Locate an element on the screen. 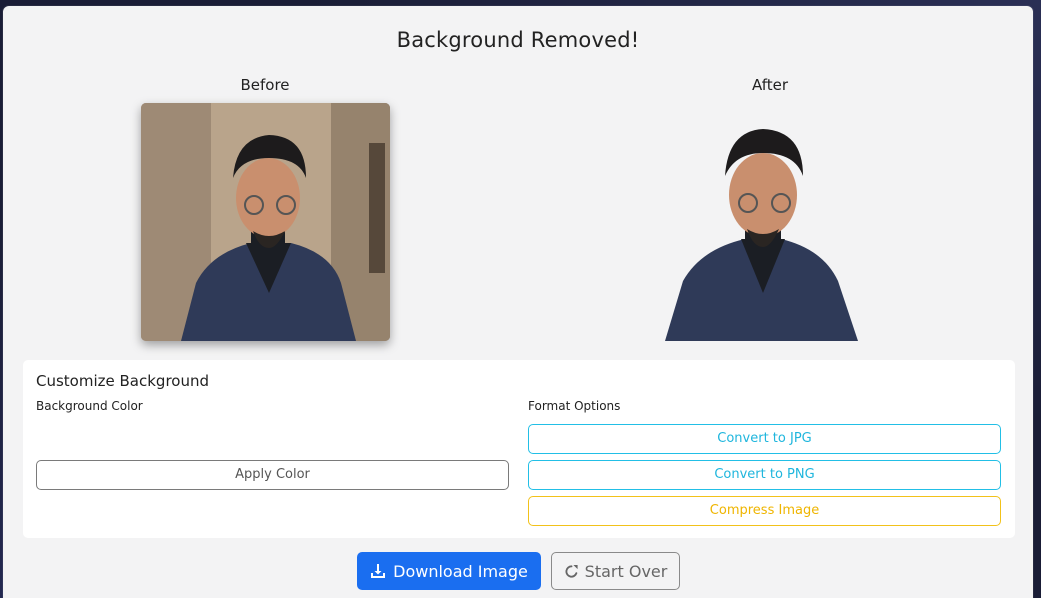 This screenshot has height=598, width=1041. after-label: After is located at coordinates (770, 85).